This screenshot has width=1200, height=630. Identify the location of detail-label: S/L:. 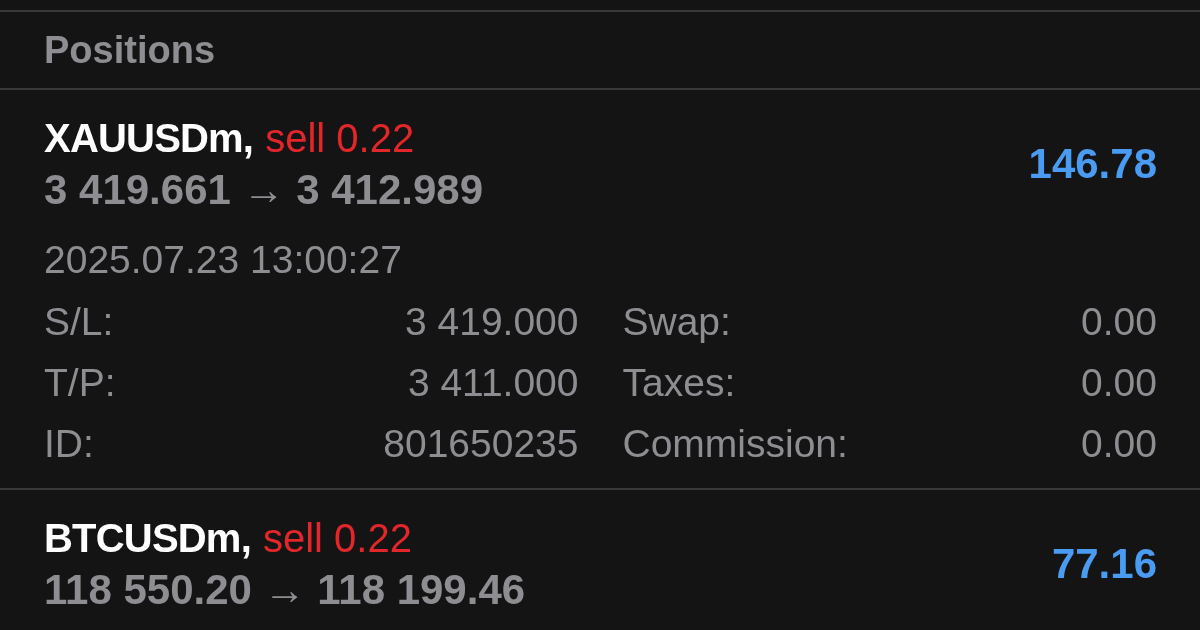
(79, 321).